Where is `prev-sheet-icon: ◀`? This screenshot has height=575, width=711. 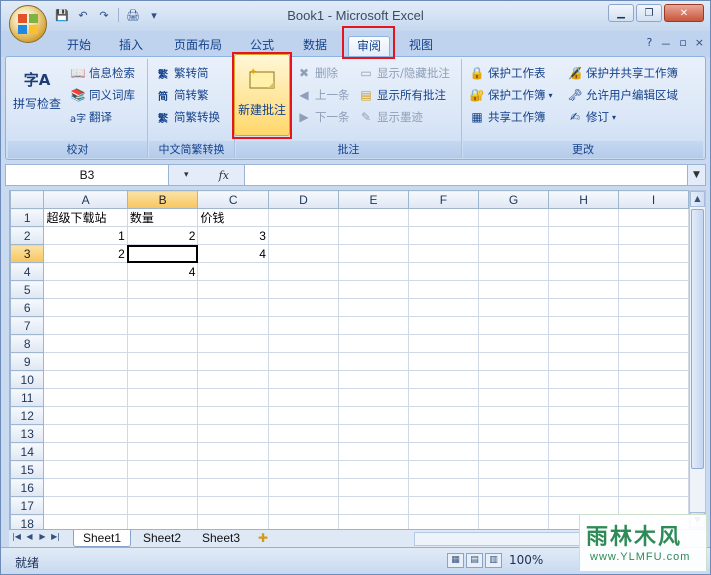
prev-sheet-icon: ◀ is located at coordinates (29, 538).